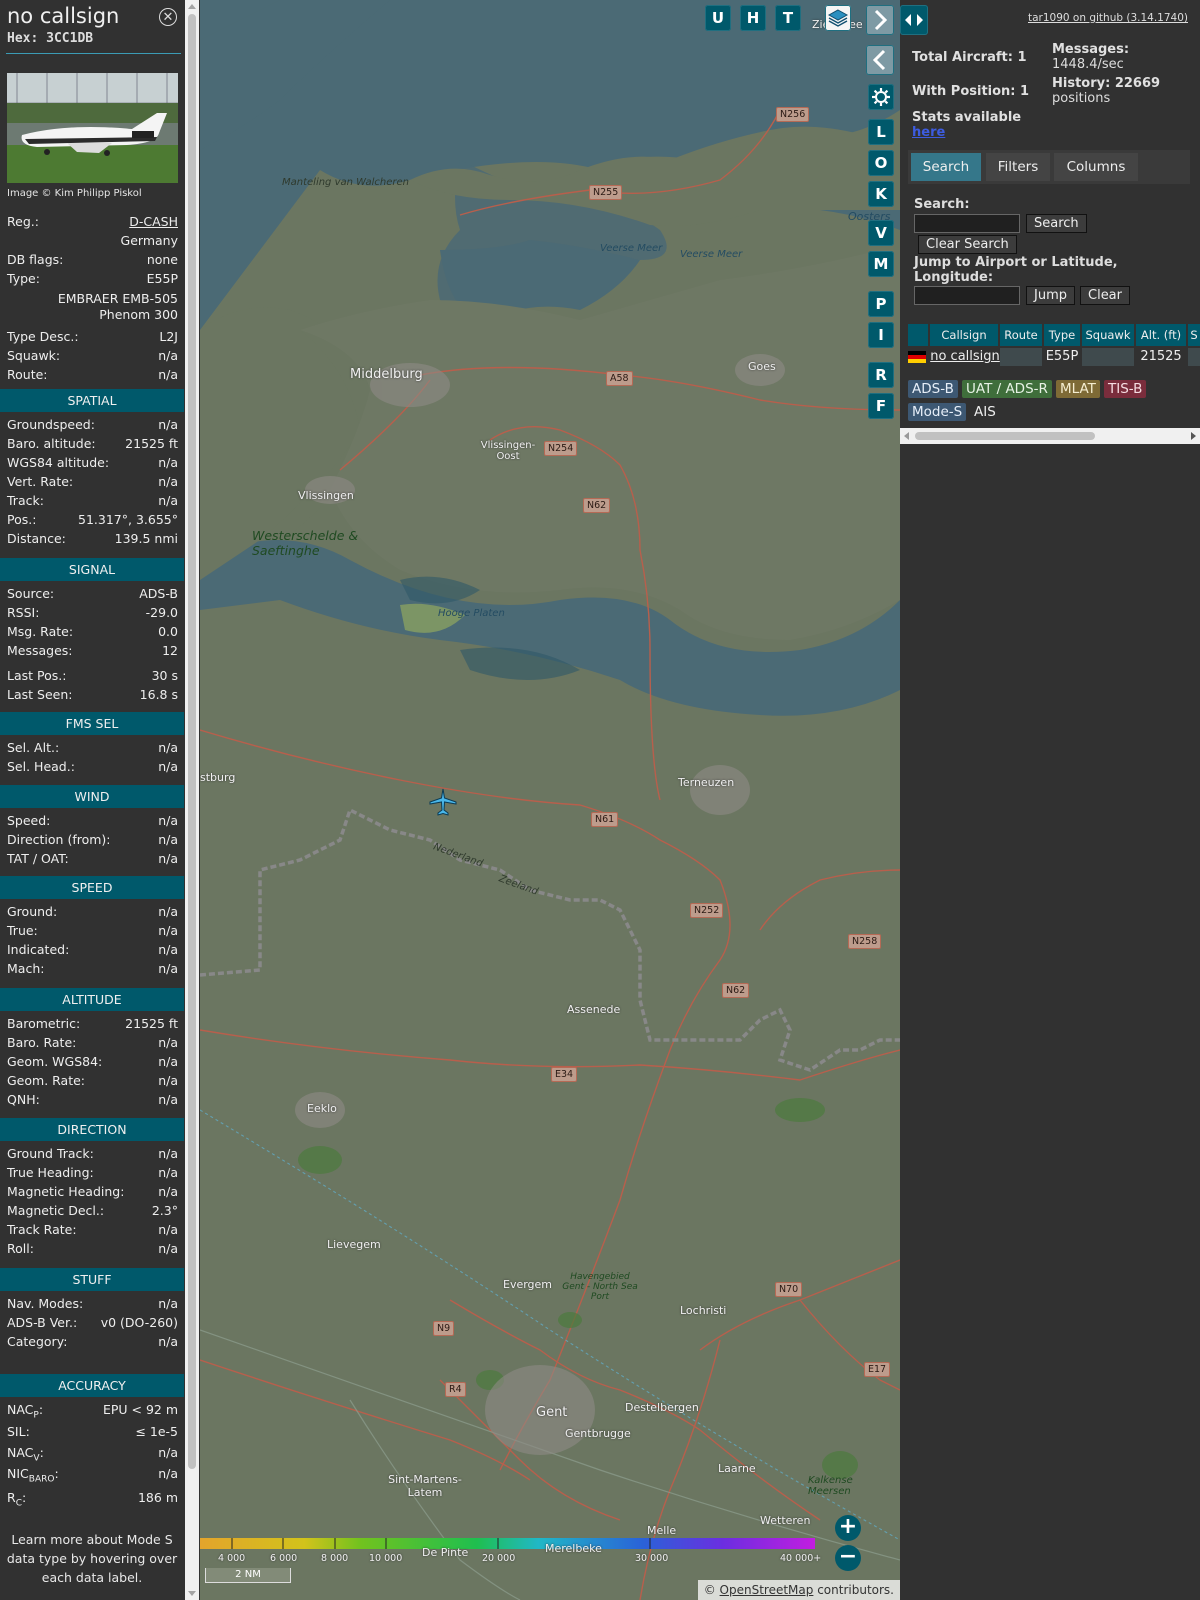 The width and height of the screenshot is (1200, 1600). I want to click on info-row-label: NICBARO:, so click(33, 1477).